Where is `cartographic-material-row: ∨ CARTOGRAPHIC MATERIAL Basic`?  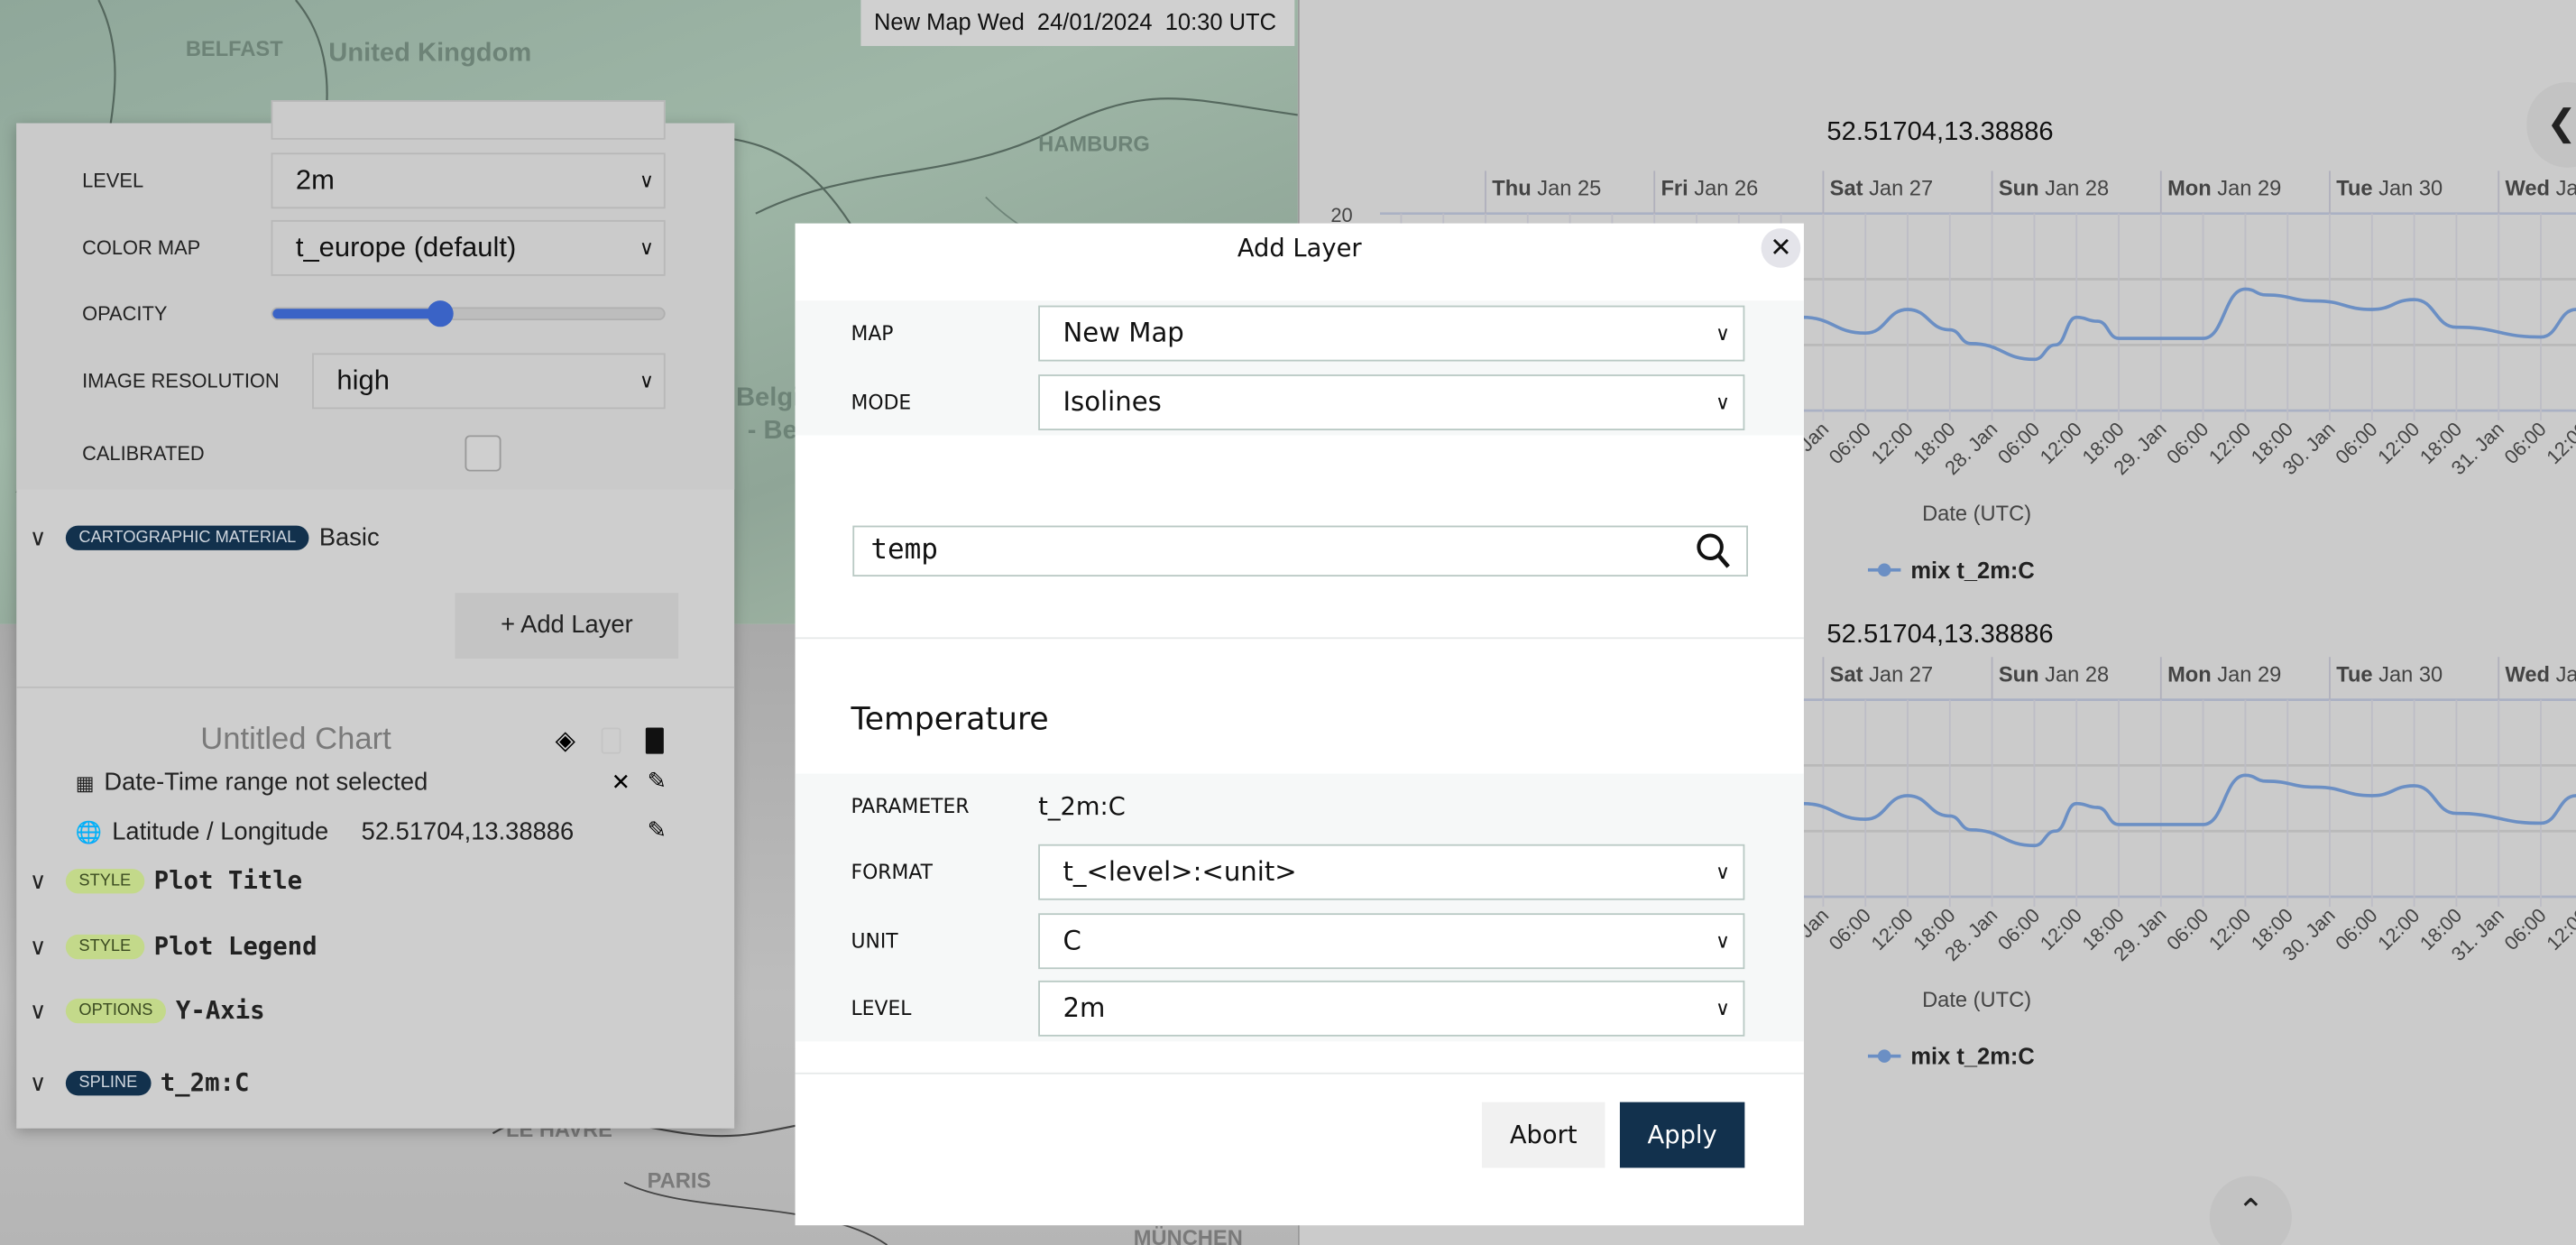
cartographic-material-row: ∨ CARTOGRAPHIC MATERIAL Basic is located at coordinates (205, 538).